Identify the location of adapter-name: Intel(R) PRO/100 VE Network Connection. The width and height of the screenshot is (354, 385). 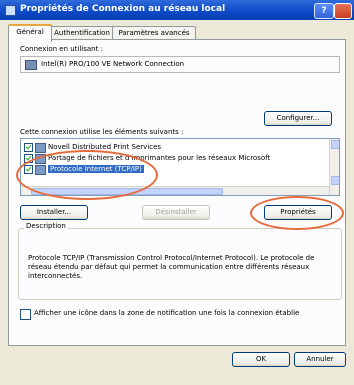
(113, 64).